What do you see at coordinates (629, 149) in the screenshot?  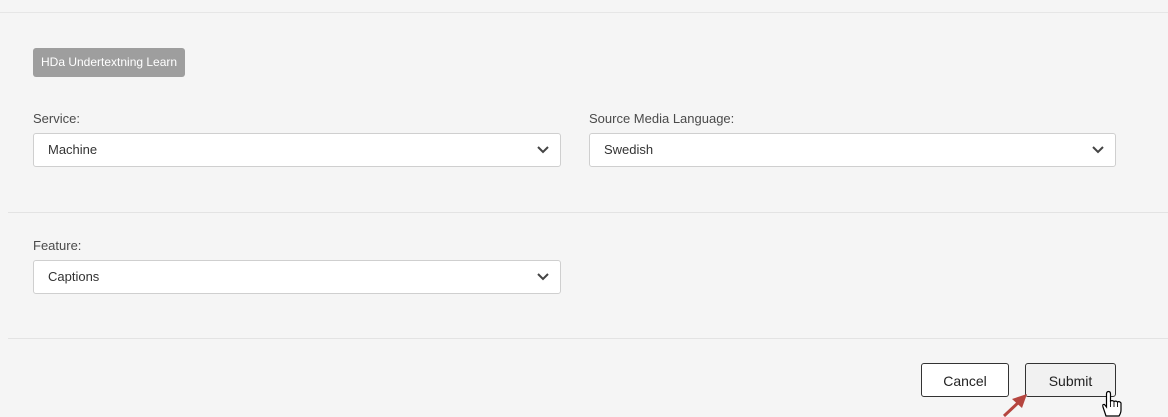 I see `source-language-value: Swedish` at bounding box center [629, 149].